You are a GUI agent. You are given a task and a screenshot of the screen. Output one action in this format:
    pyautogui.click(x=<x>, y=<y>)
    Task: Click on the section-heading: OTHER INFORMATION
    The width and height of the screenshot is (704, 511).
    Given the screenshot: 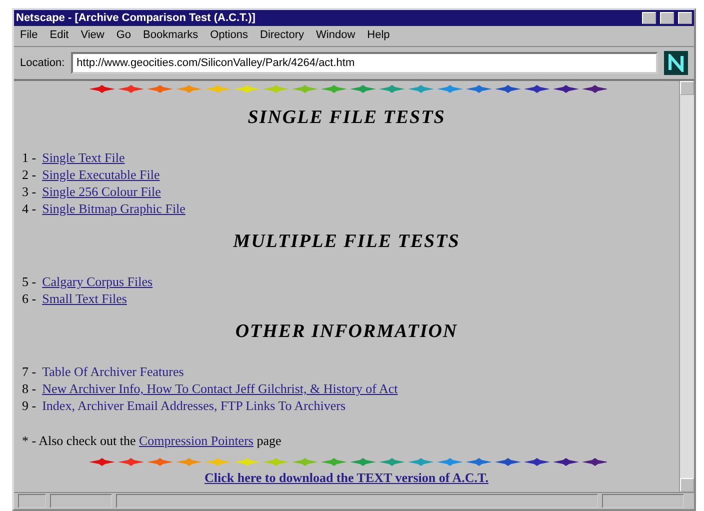 What is the action you would take?
    pyautogui.click(x=346, y=332)
    